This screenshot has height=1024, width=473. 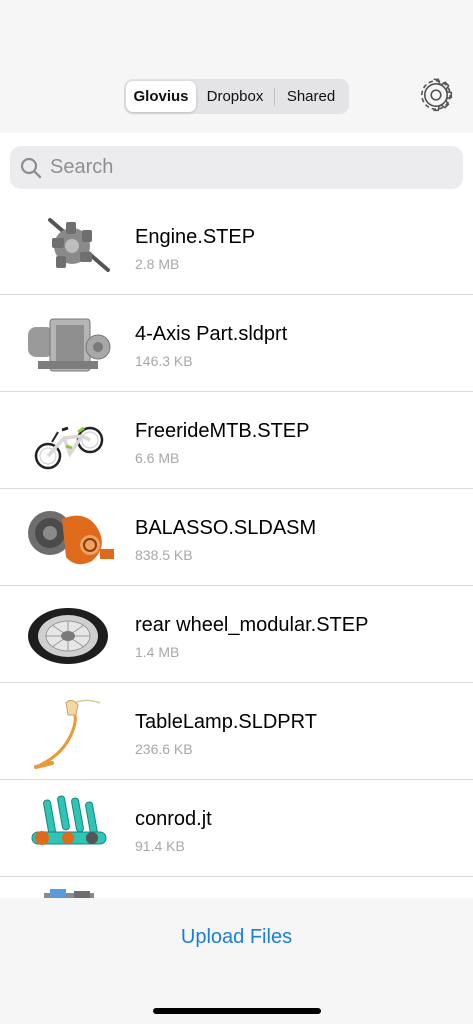 I want to click on part-thumbnail, so click(x=69, y=345).